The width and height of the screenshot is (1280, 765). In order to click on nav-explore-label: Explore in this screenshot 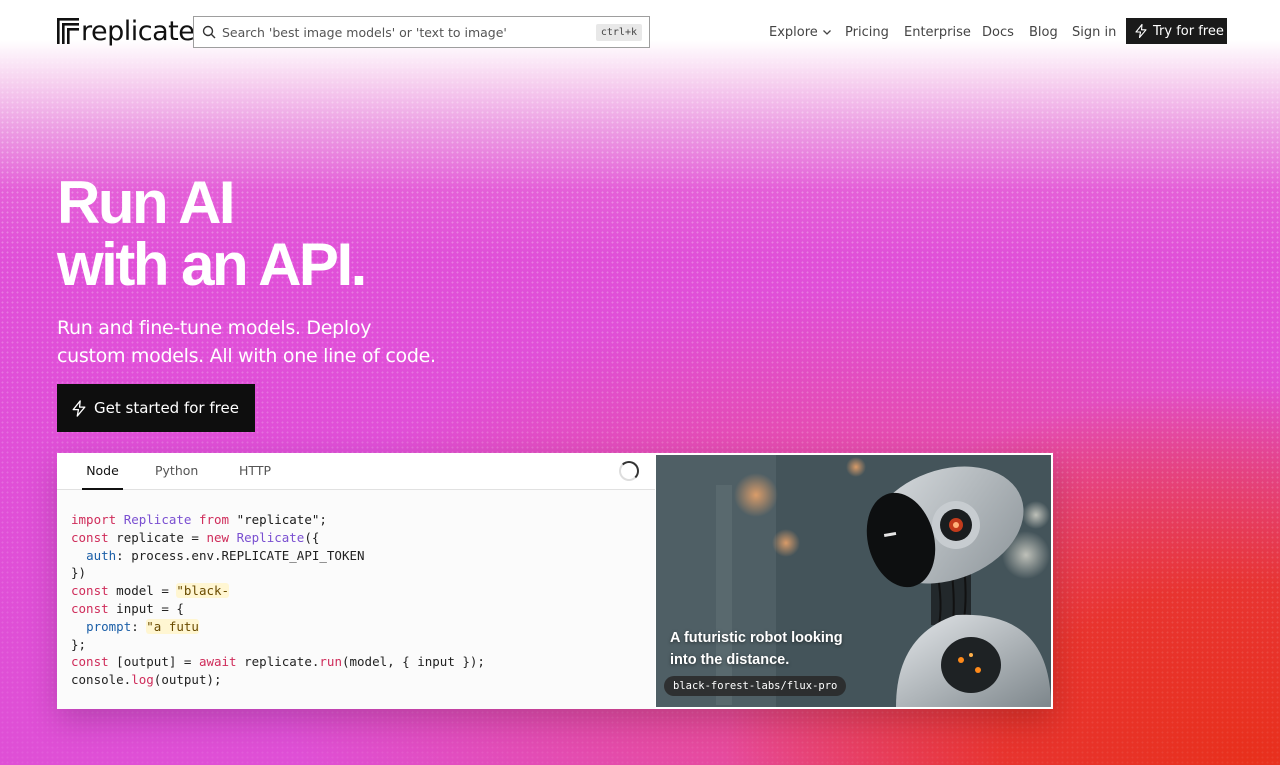, I will do `click(793, 32)`.